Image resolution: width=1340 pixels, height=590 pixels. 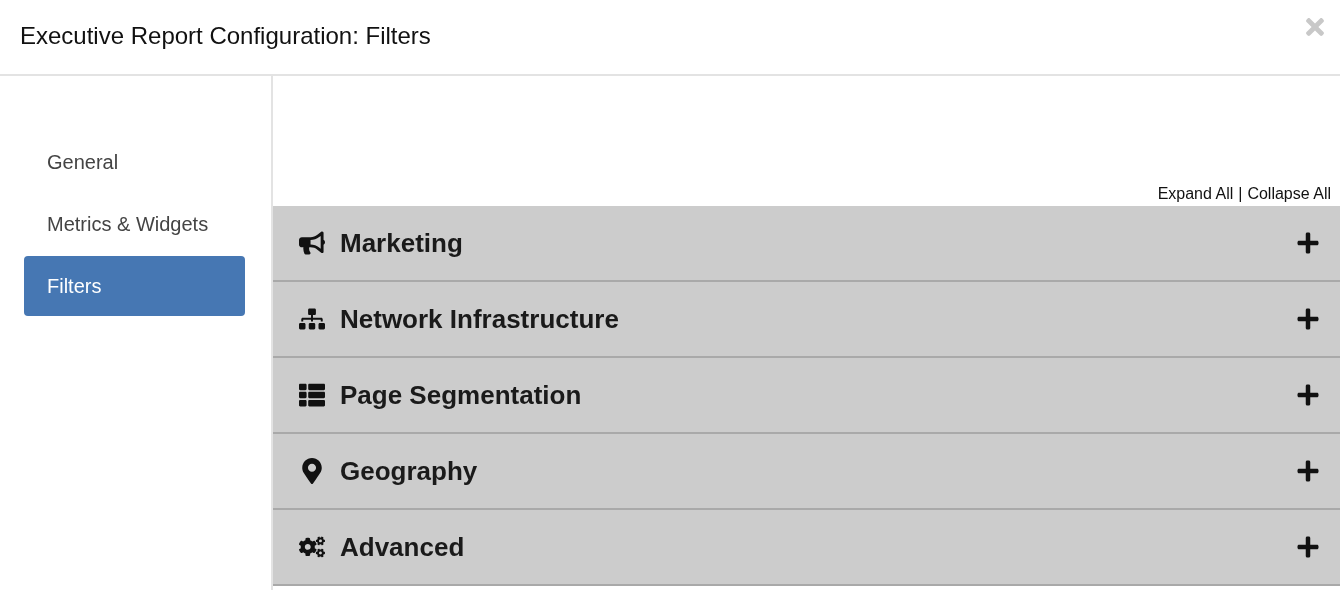 What do you see at coordinates (461, 395) in the screenshot?
I see `panel-title: Page Segmentation` at bounding box center [461, 395].